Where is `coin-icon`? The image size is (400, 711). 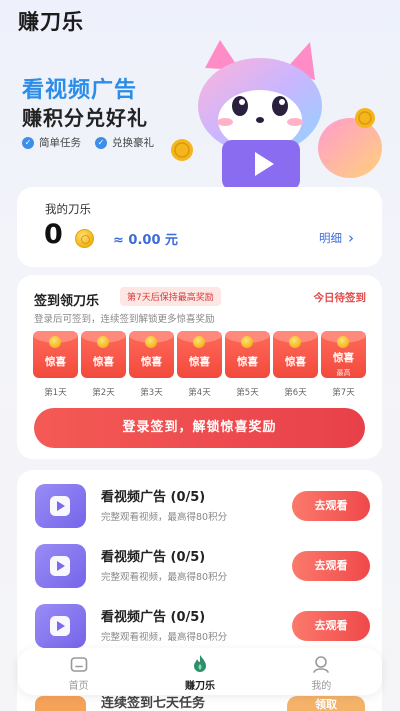
coin-icon is located at coordinates (84, 238).